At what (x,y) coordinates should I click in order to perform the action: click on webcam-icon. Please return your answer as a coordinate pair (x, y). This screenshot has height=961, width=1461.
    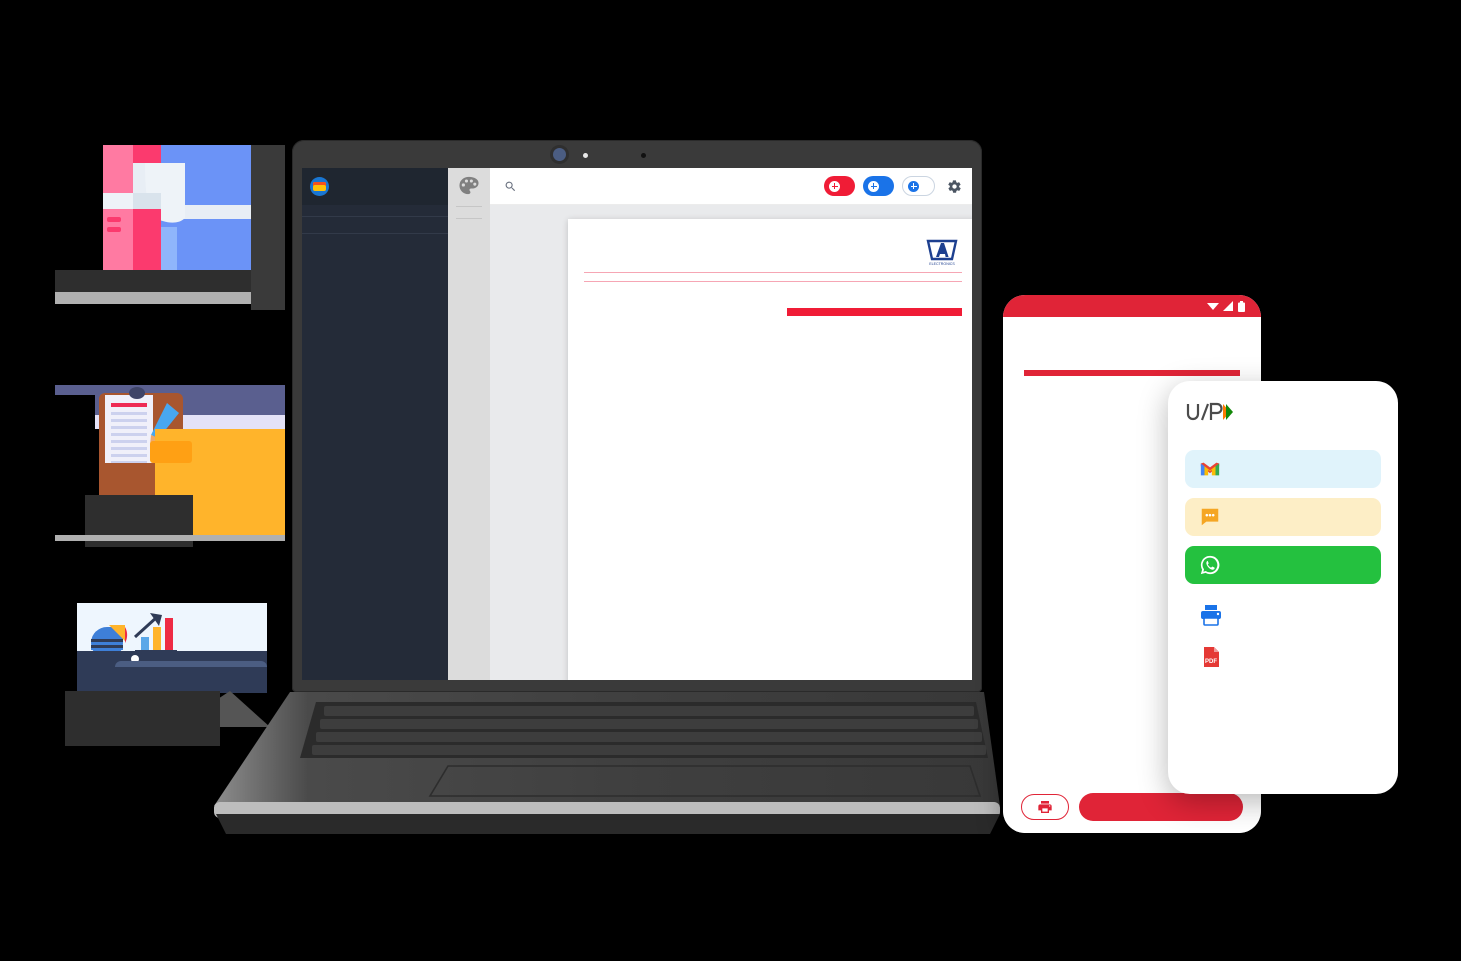
    Looking at the image, I should click on (559, 154).